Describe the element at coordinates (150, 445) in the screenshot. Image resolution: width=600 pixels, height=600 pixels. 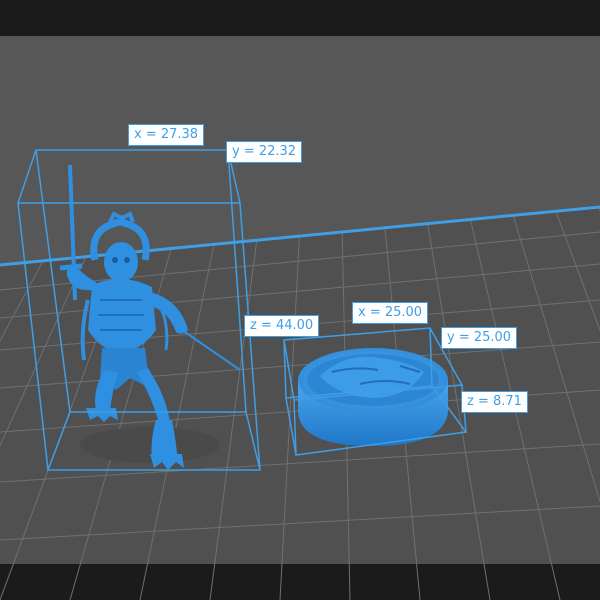
I see `figure-shadow` at that location.